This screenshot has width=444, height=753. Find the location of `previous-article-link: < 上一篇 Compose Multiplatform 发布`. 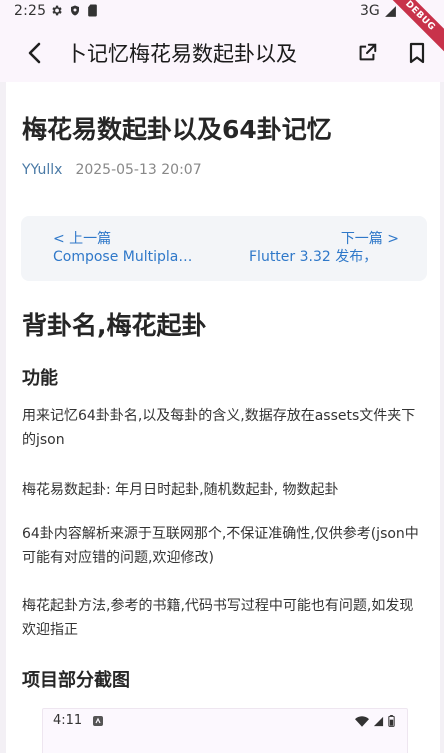

previous-article-link: < 上一篇 Compose Multiplatform 发布 is located at coordinates (128, 248).